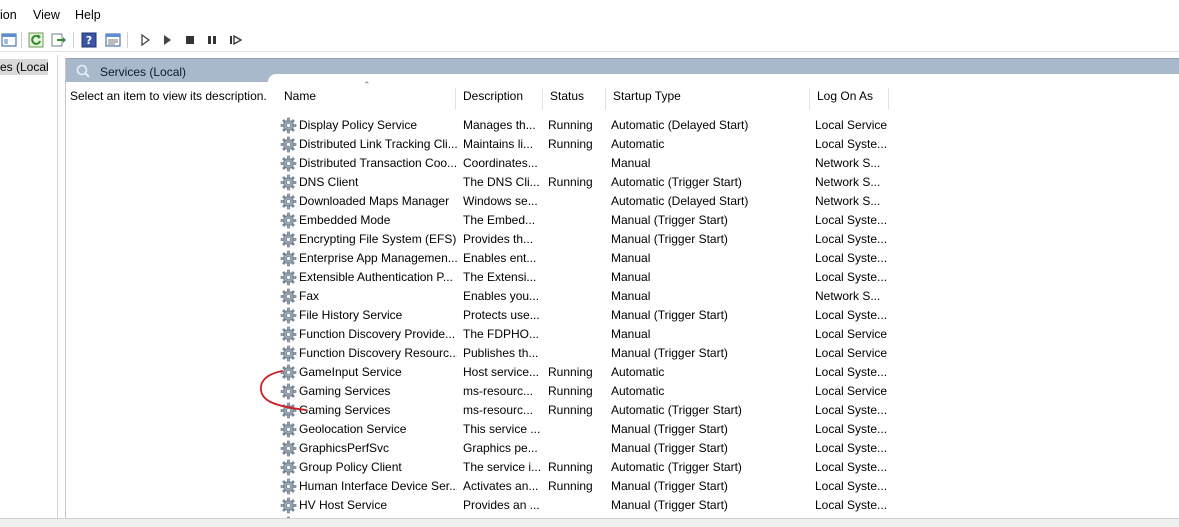 The image size is (1179, 527). I want to click on console-tree: es (Local), so click(29, 291).